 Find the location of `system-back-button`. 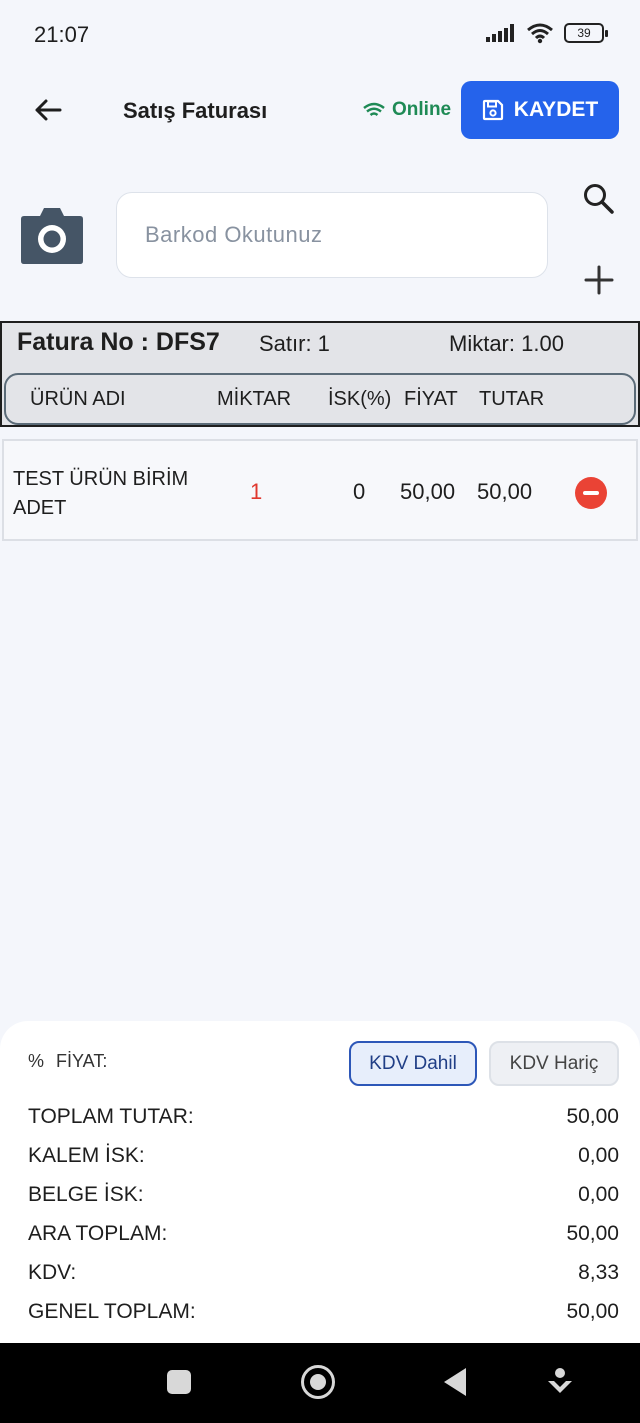

system-back-button is located at coordinates (455, 1382).